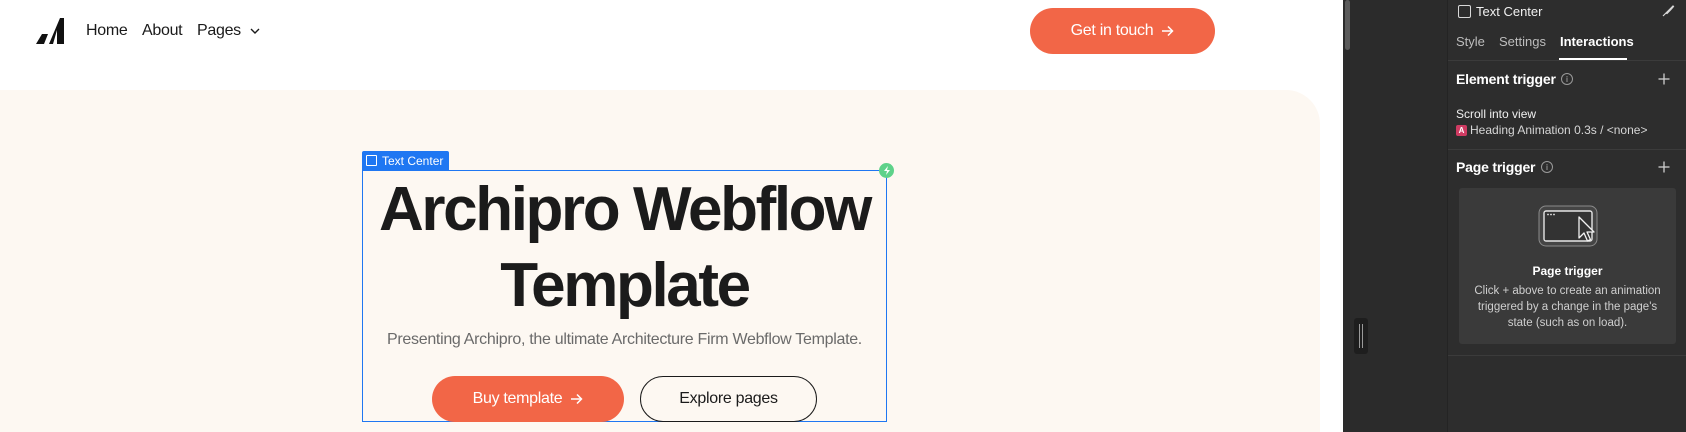 This screenshot has width=1686, height=432. Describe the element at coordinates (1464, 11) in the screenshot. I see `element-type-icon` at that location.